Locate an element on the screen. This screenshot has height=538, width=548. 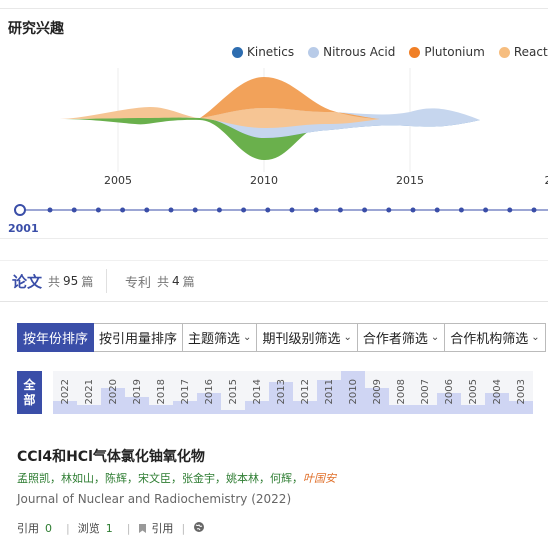
year-label: 2017 is located at coordinates (185, 392).